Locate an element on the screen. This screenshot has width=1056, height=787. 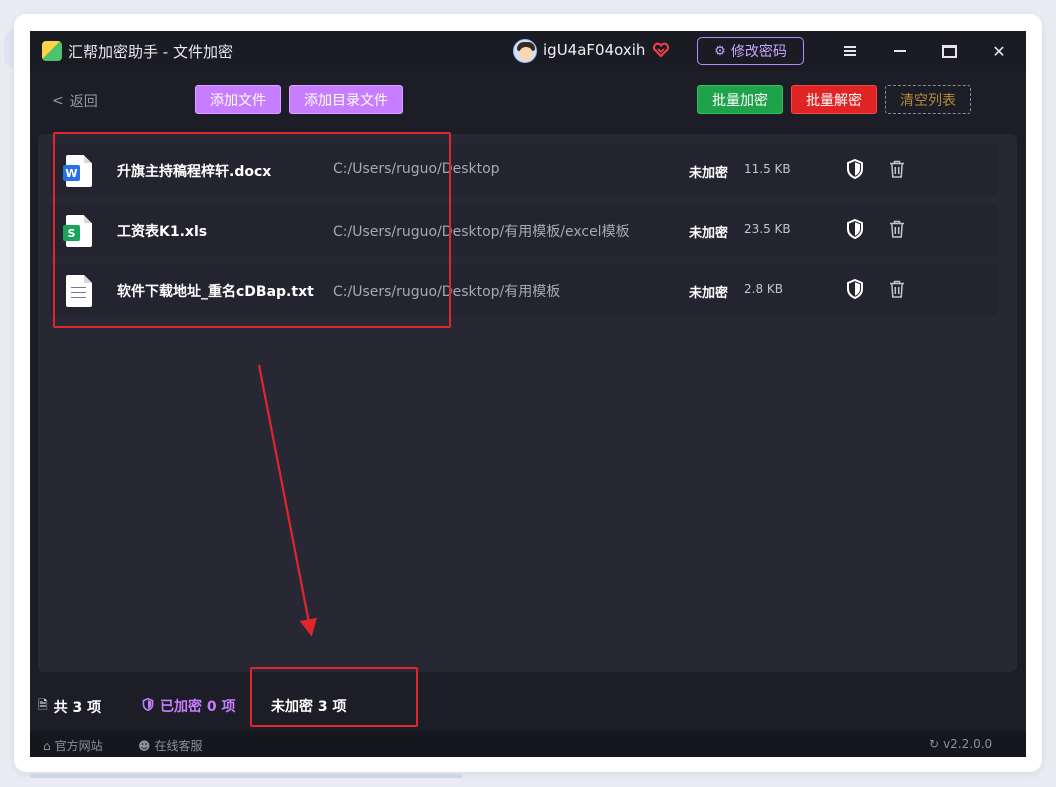
annotation-arrow is located at coordinates (287, 500).